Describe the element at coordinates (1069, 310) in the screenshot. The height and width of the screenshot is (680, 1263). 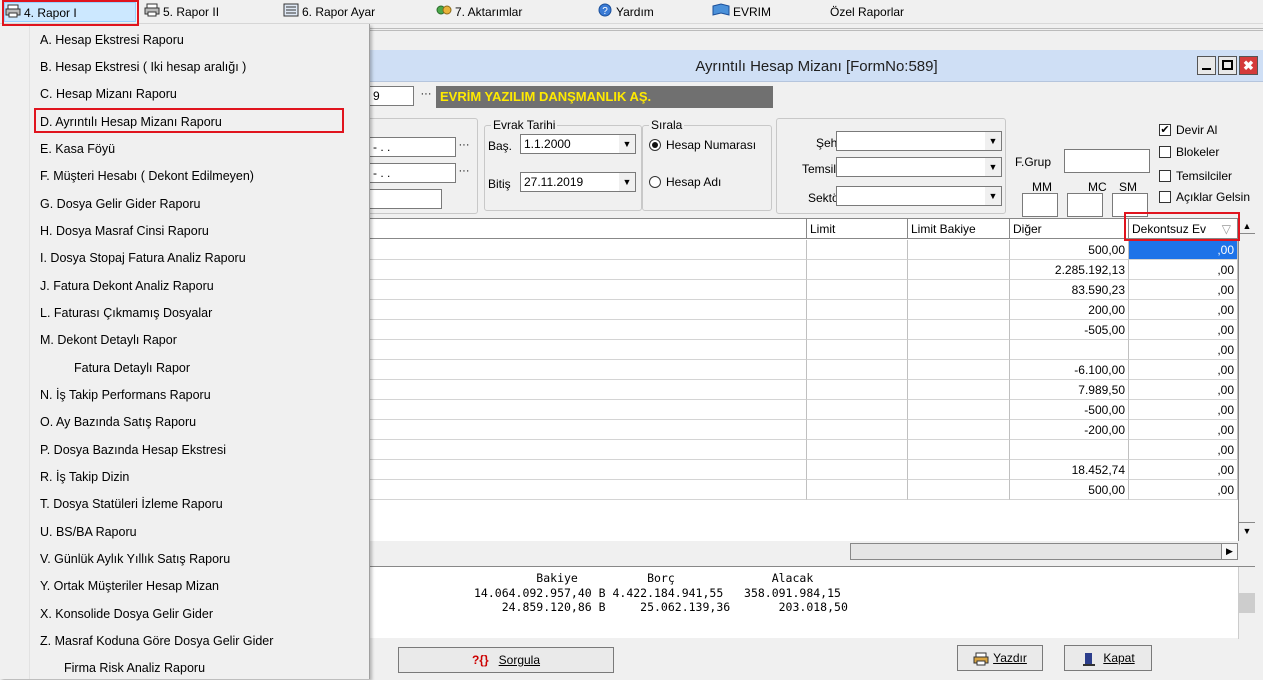
I see `cell-diger: 200,00` at that location.